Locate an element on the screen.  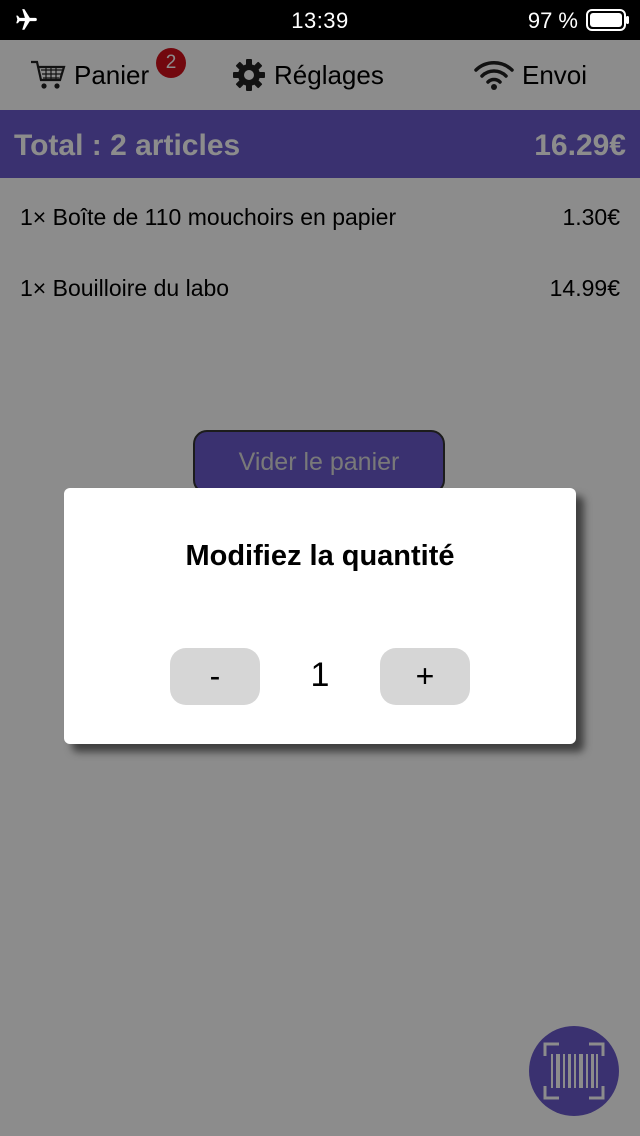
battery-icon is located at coordinates (607, 20).